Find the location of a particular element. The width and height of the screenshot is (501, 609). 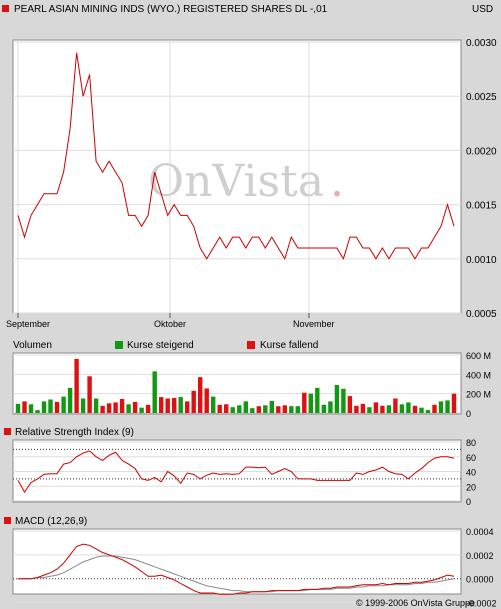

legend-rising-label: Kurse steigend is located at coordinates (160, 345).